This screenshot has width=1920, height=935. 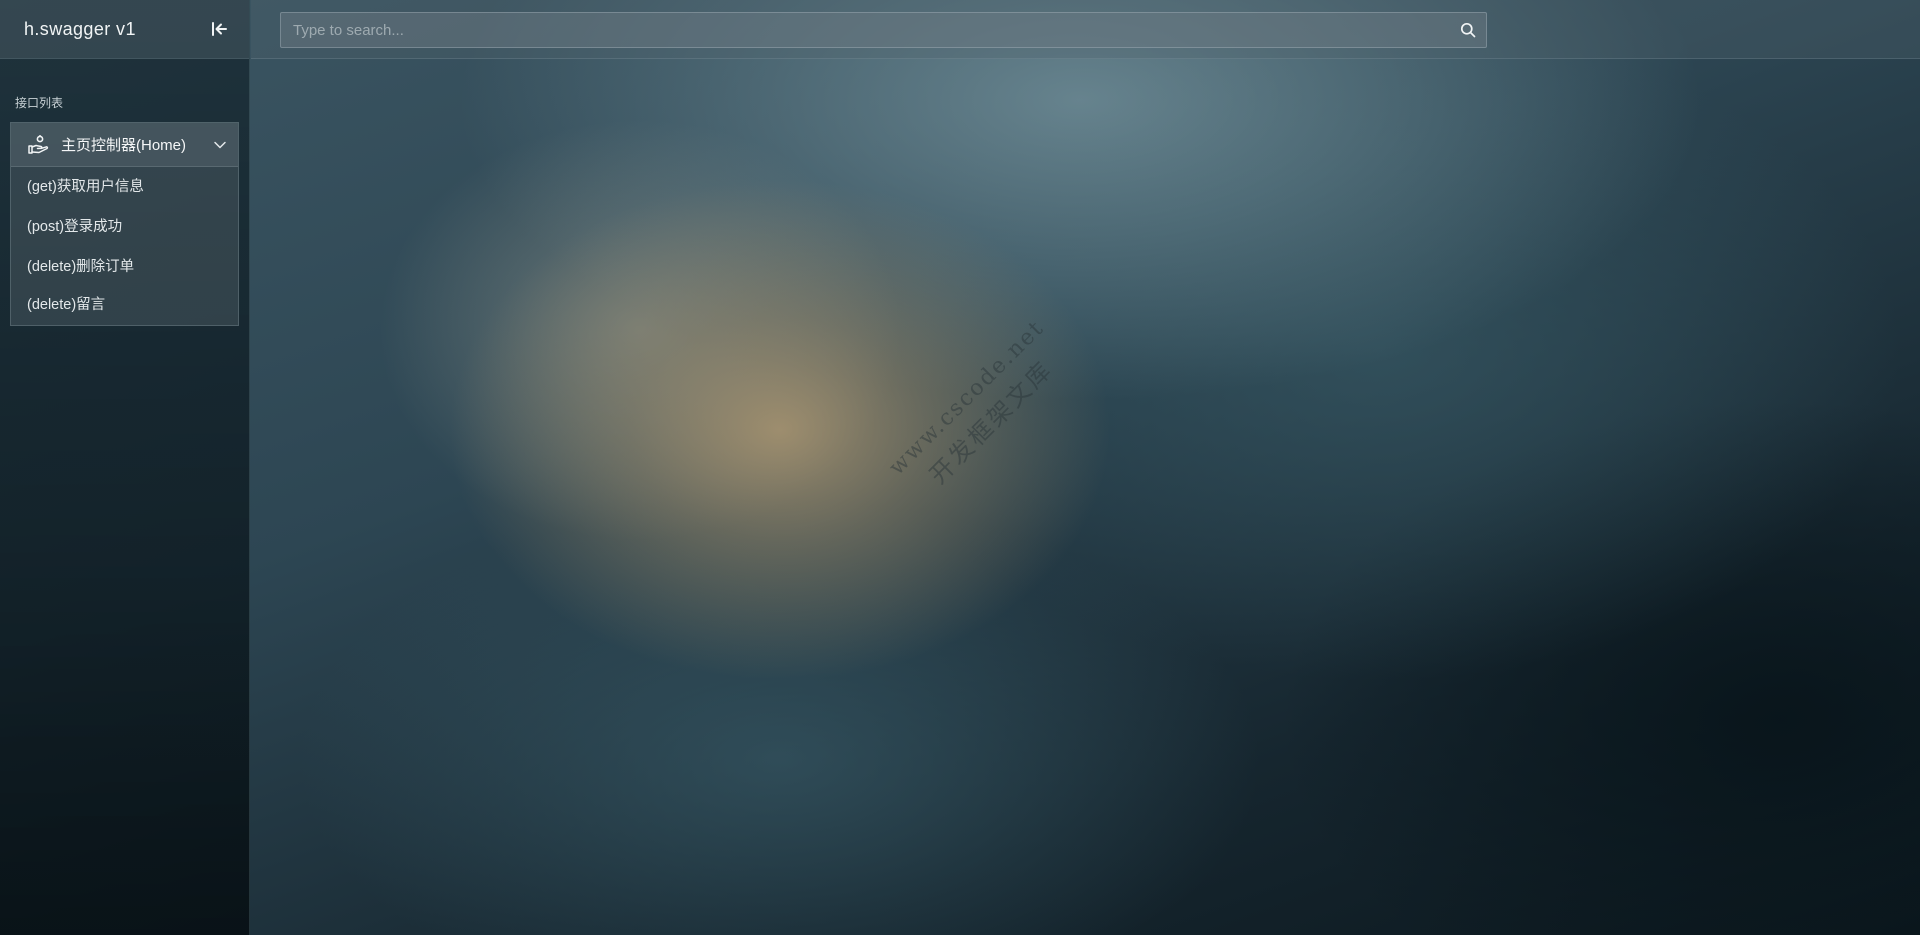 What do you see at coordinates (991, 422) in the screenshot?
I see `watermark-text: 开发框架文库` at bounding box center [991, 422].